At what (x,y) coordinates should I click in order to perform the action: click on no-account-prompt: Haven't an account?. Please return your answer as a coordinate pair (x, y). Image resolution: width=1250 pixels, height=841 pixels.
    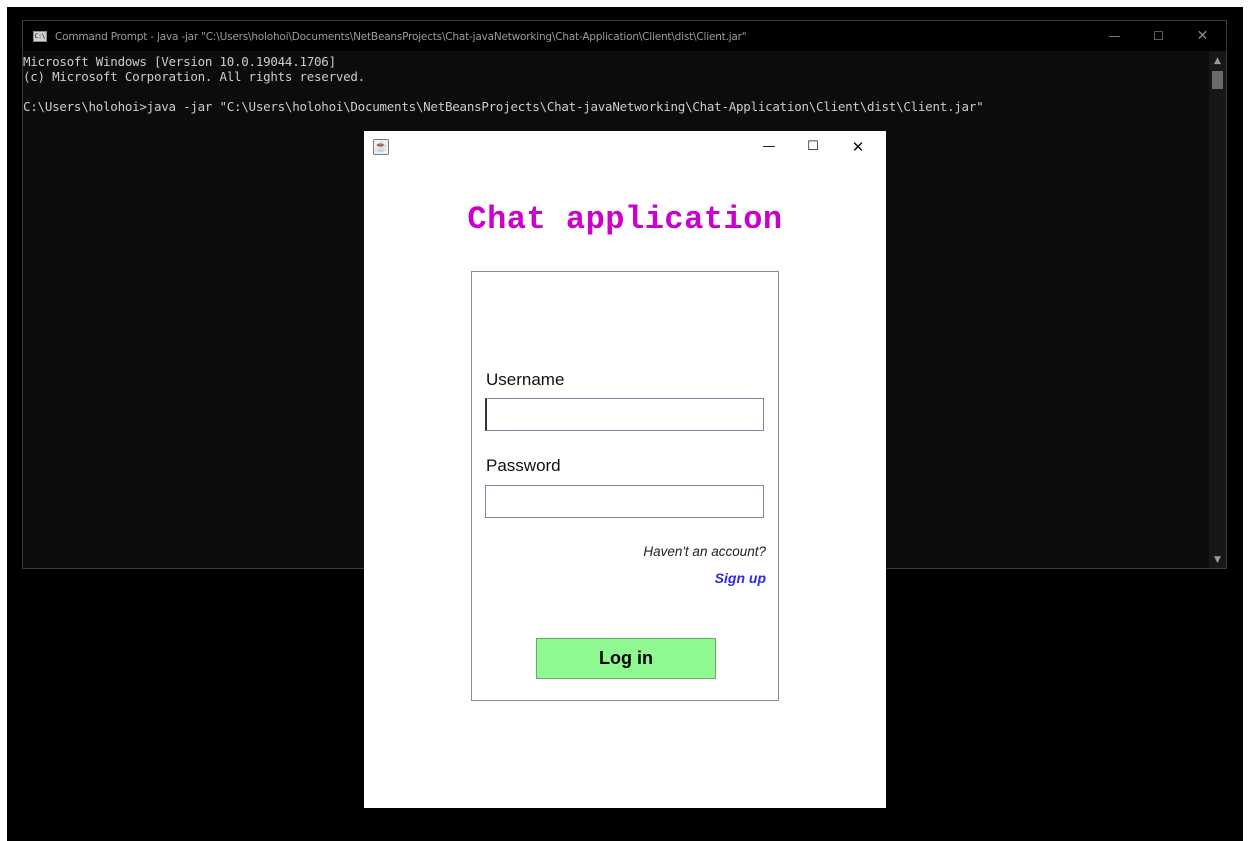
    Looking at the image, I should click on (704, 551).